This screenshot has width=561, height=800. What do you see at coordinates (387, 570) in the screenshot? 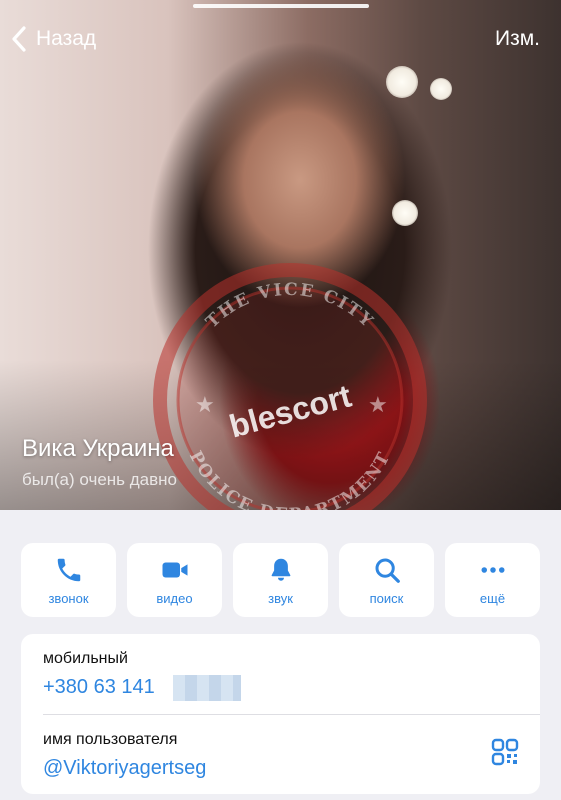
I see `search-icon` at bounding box center [387, 570].